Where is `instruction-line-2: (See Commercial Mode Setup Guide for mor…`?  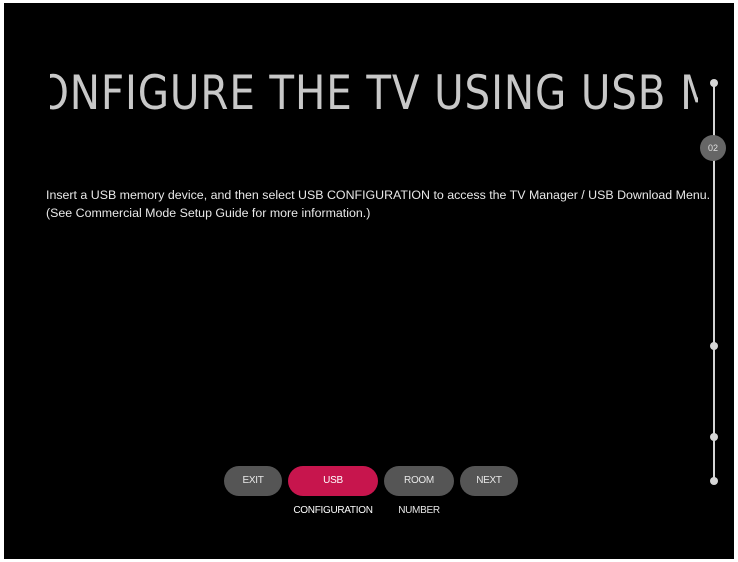 instruction-line-2: (See Commercial Mode Setup Guide for mor… is located at coordinates (208, 213).